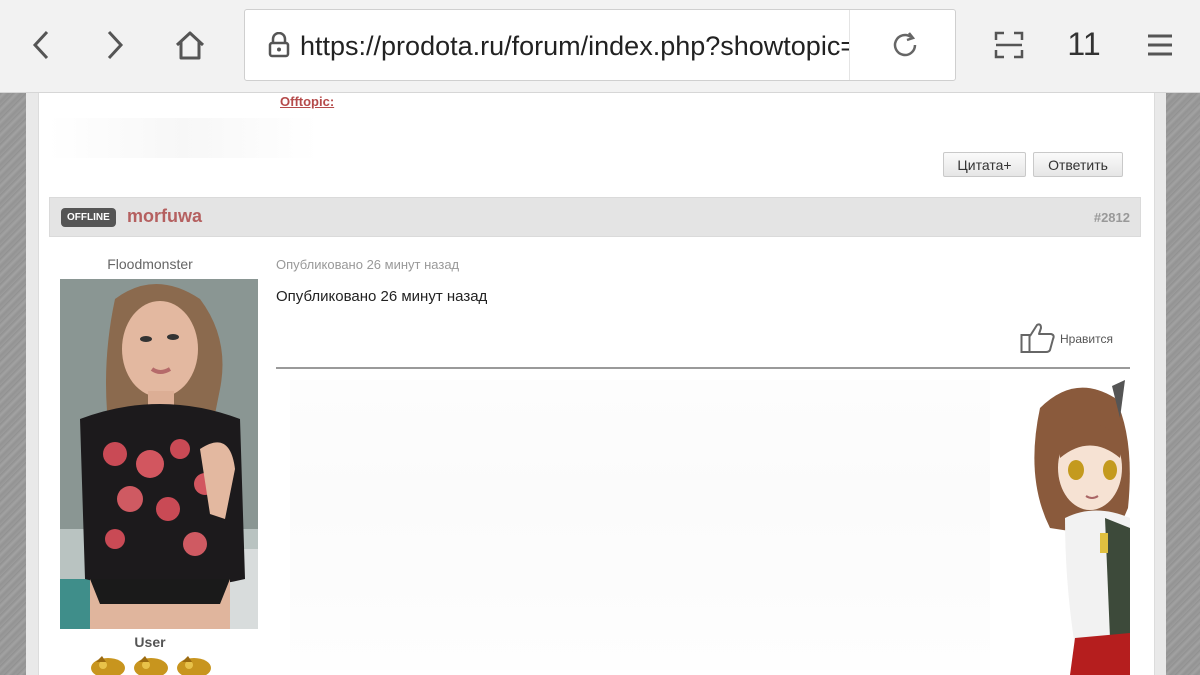 This screenshot has height=675, width=1200. What do you see at coordinates (150, 264) in the screenshot?
I see `user-title: Floodmonster` at bounding box center [150, 264].